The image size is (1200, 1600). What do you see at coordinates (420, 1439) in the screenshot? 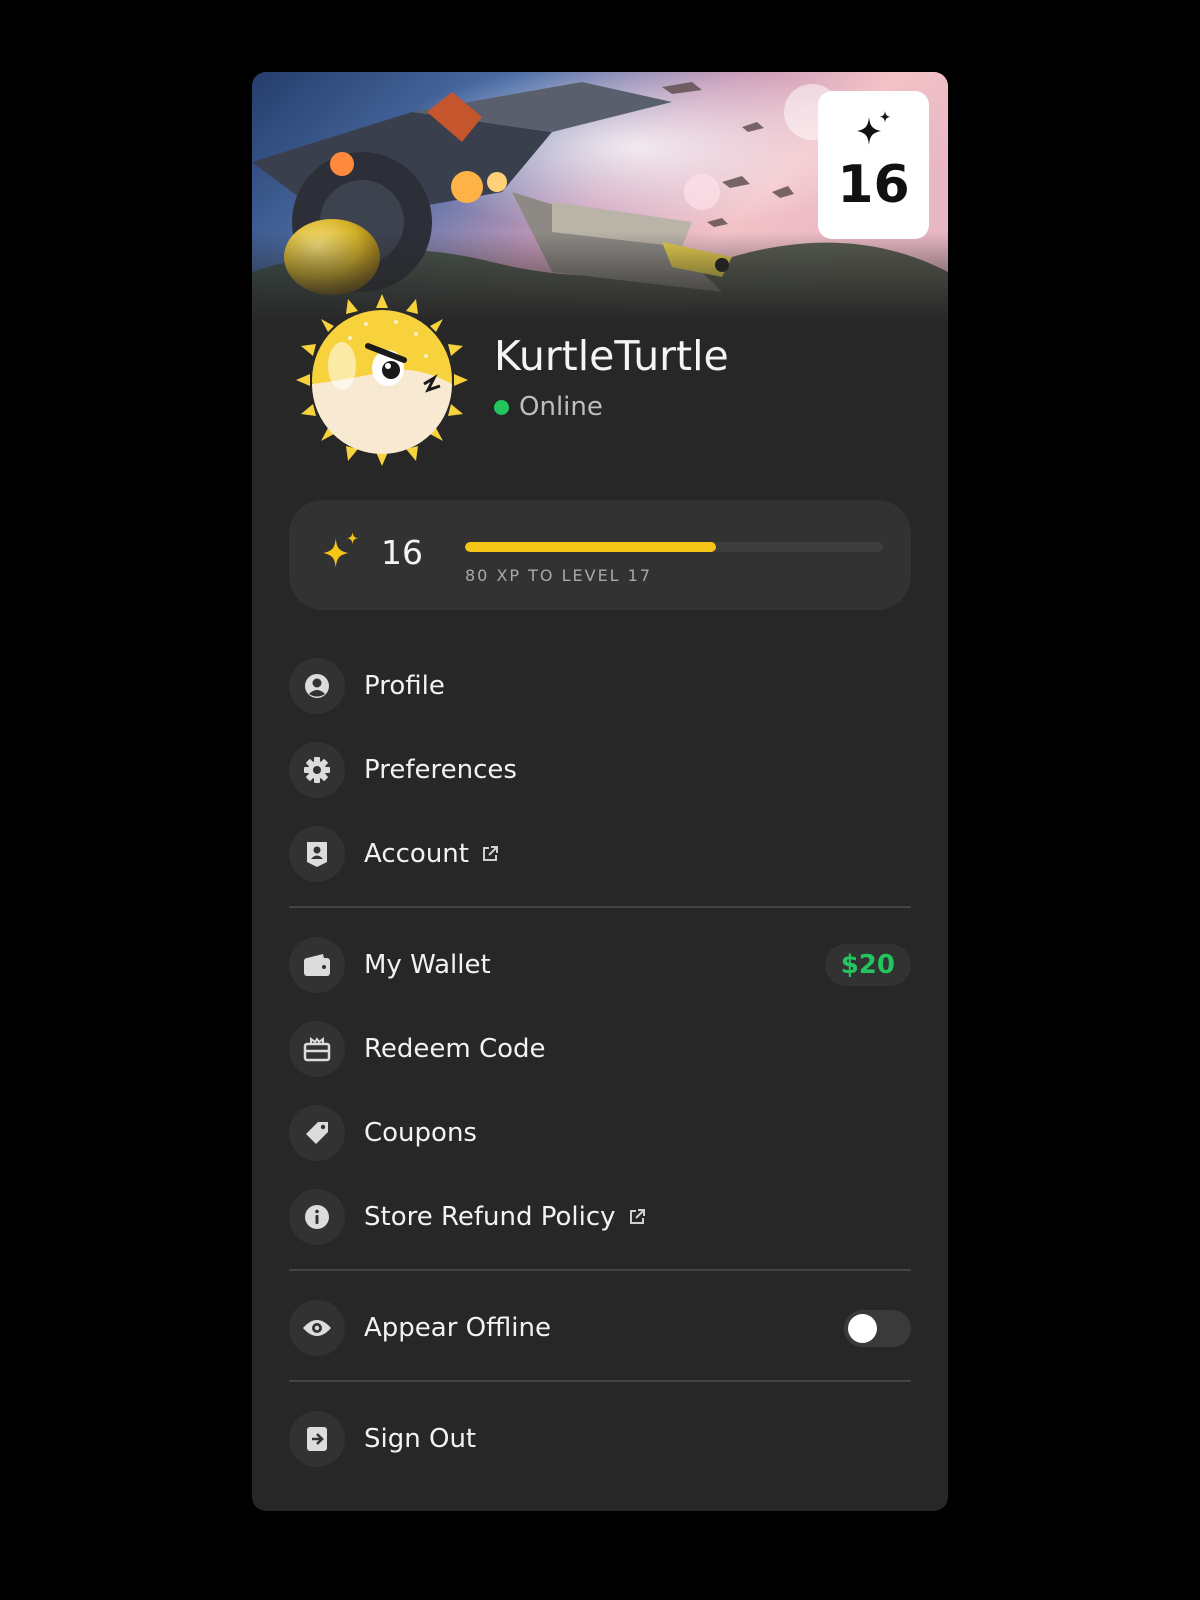
I see `menu-label-sign-out: Sign Out` at bounding box center [420, 1439].